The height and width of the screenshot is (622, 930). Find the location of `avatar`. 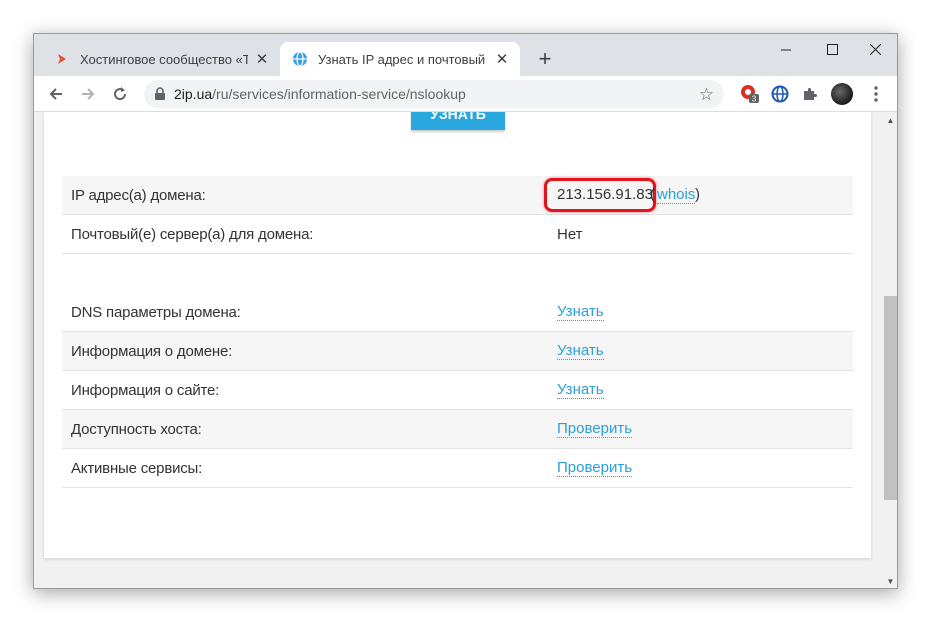

avatar is located at coordinates (842, 94).